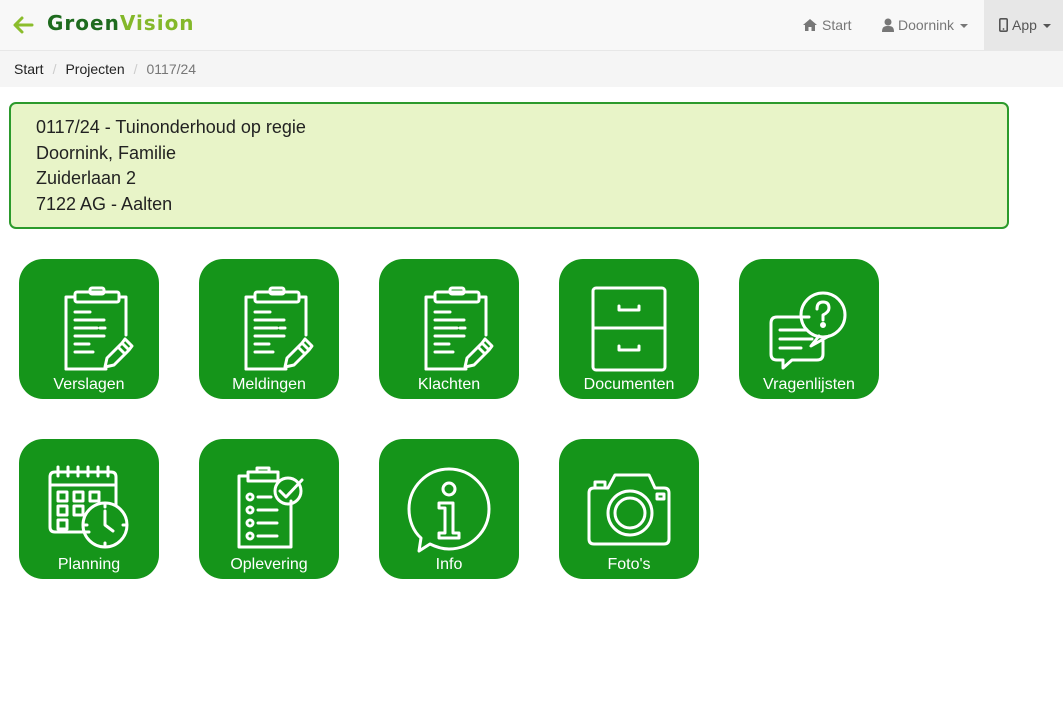 The image size is (1063, 713). Describe the element at coordinates (1003, 25) in the screenshot. I see `mobile-icon` at that location.